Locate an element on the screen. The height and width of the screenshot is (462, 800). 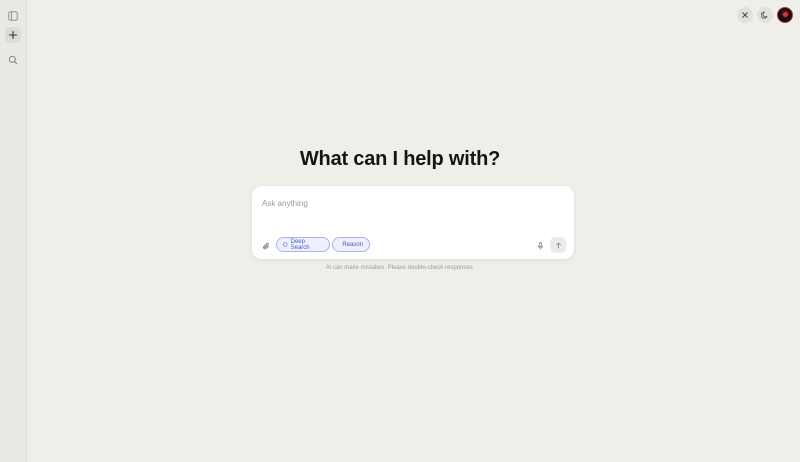
voice-input-button is located at coordinates (540, 245).